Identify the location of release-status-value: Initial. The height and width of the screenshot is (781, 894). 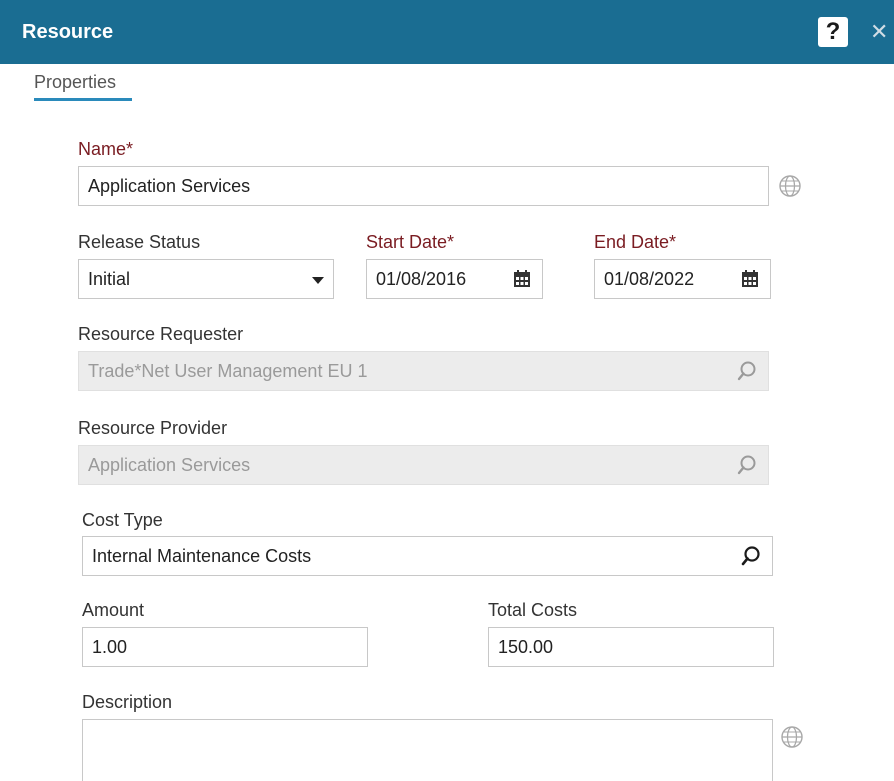
(109, 279).